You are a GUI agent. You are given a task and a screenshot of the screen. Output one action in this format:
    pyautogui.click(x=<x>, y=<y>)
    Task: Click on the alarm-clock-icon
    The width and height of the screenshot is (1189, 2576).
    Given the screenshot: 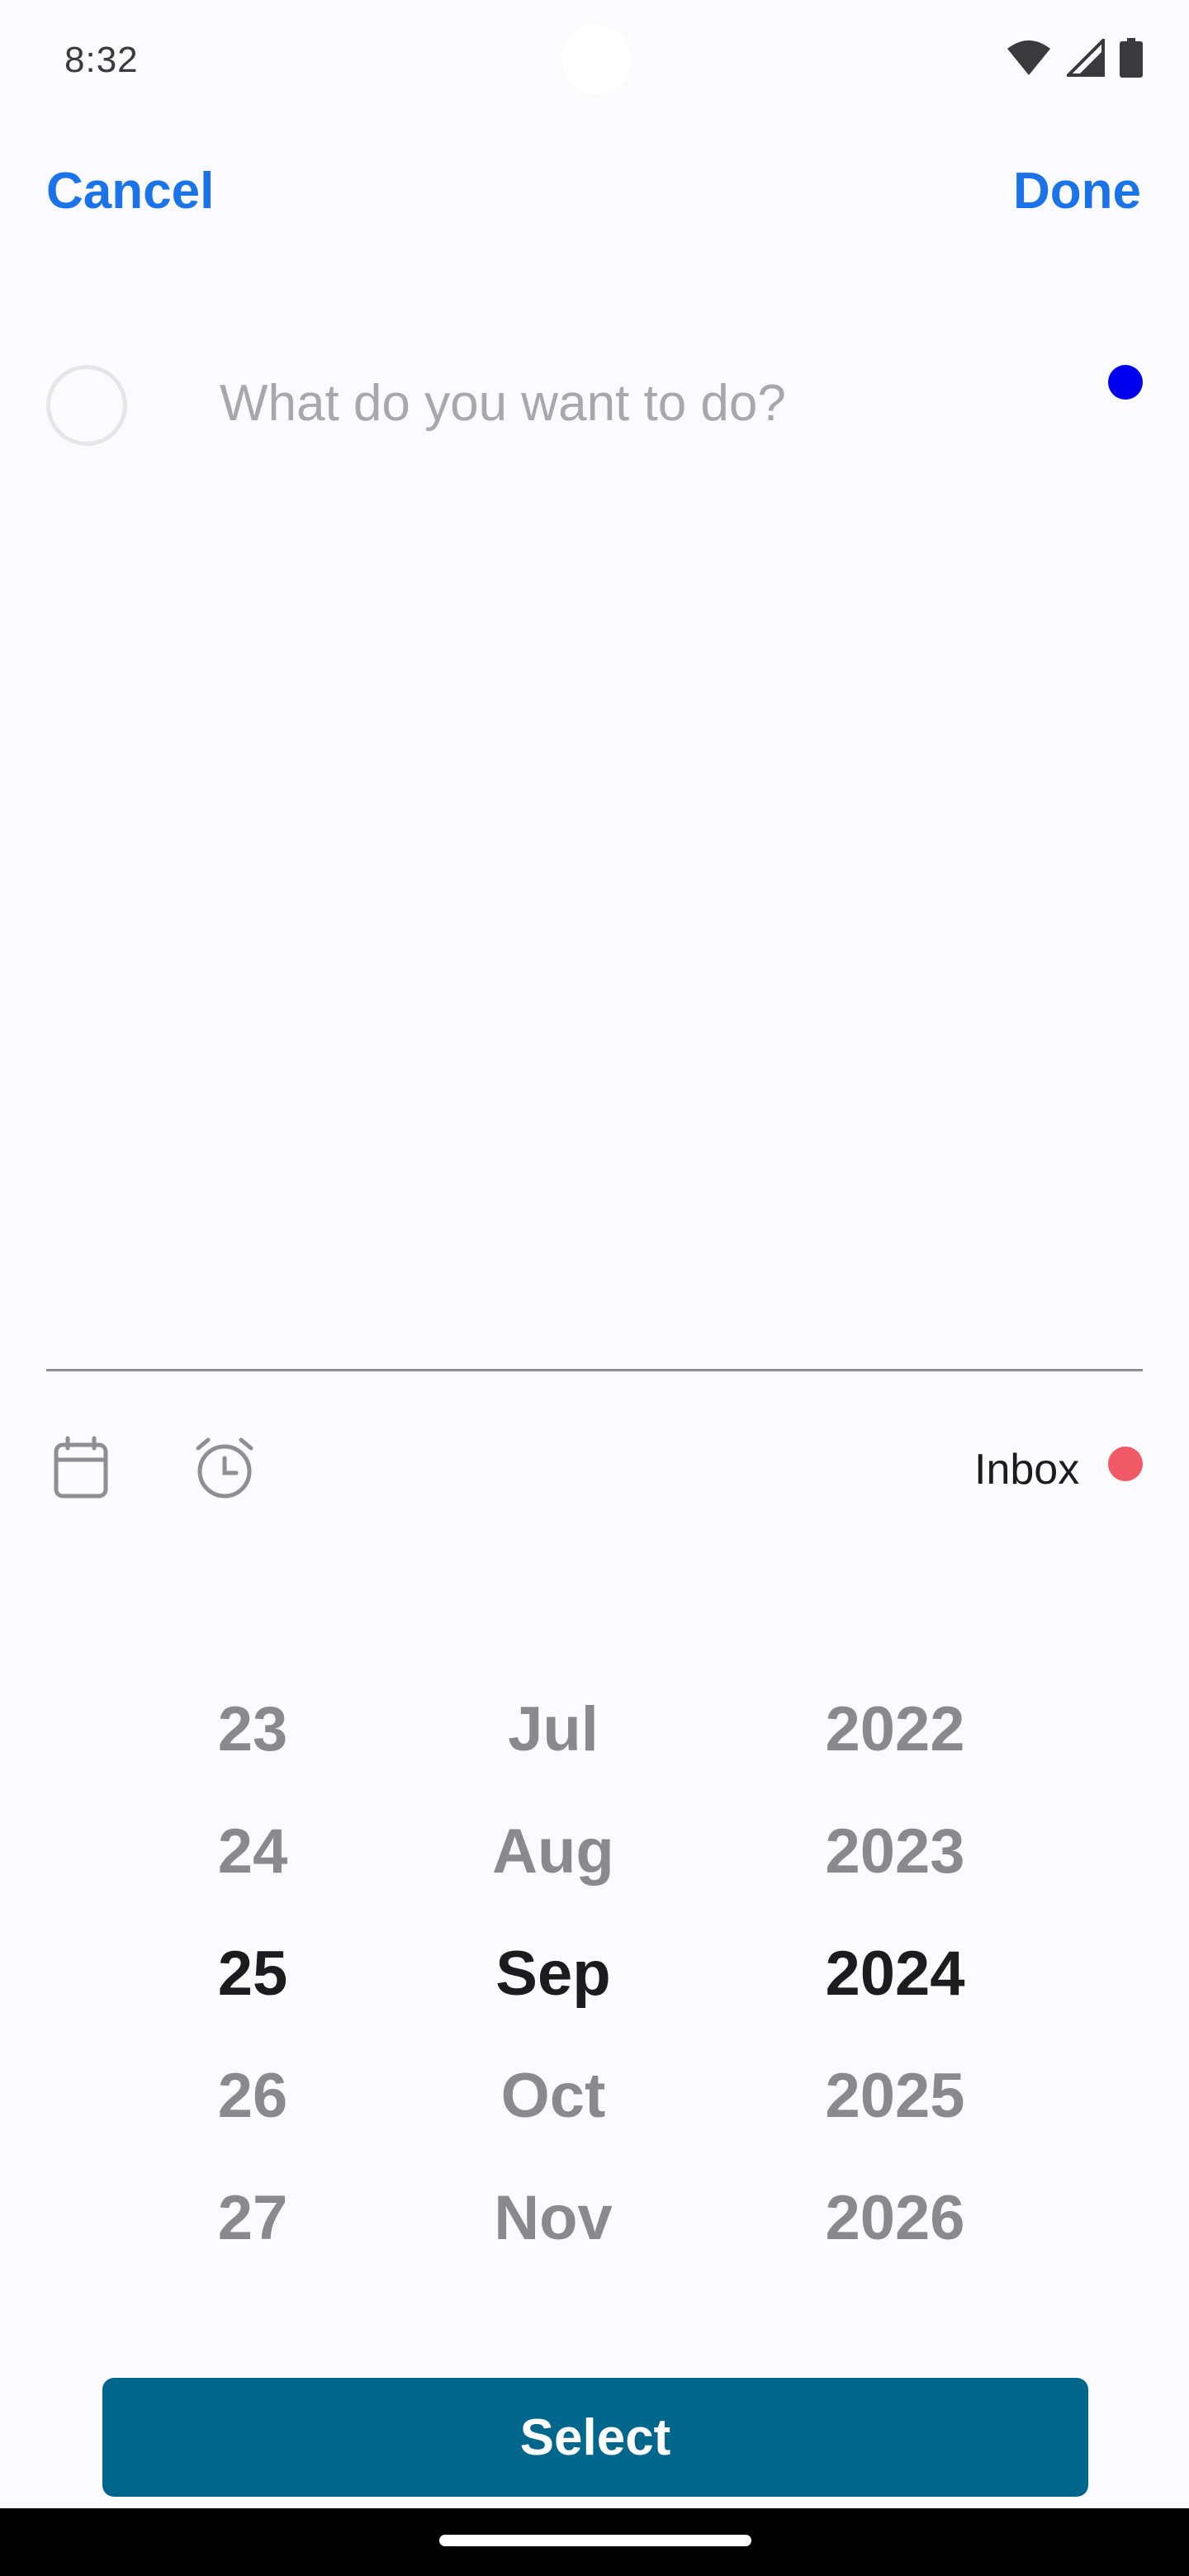 What is the action you would take?
    pyautogui.click(x=225, y=1468)
    